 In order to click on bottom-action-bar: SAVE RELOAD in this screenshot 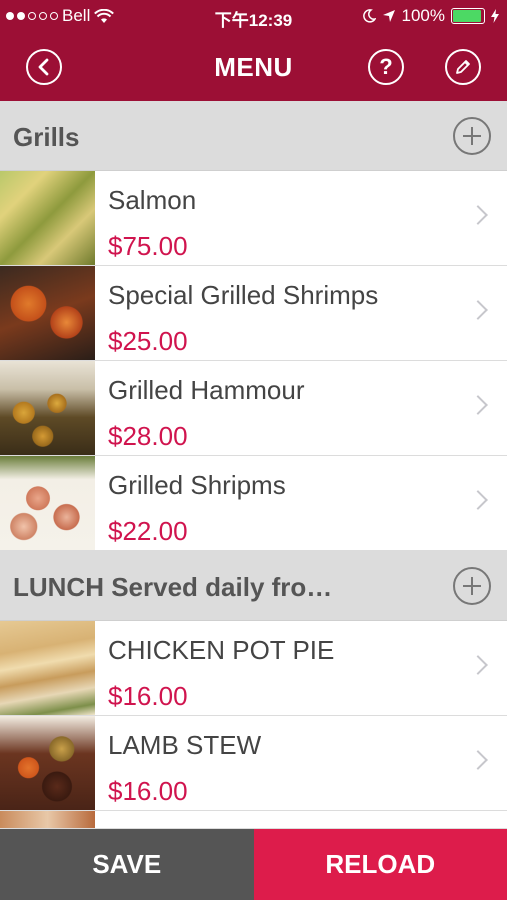, I will do `click(253, 864)`.